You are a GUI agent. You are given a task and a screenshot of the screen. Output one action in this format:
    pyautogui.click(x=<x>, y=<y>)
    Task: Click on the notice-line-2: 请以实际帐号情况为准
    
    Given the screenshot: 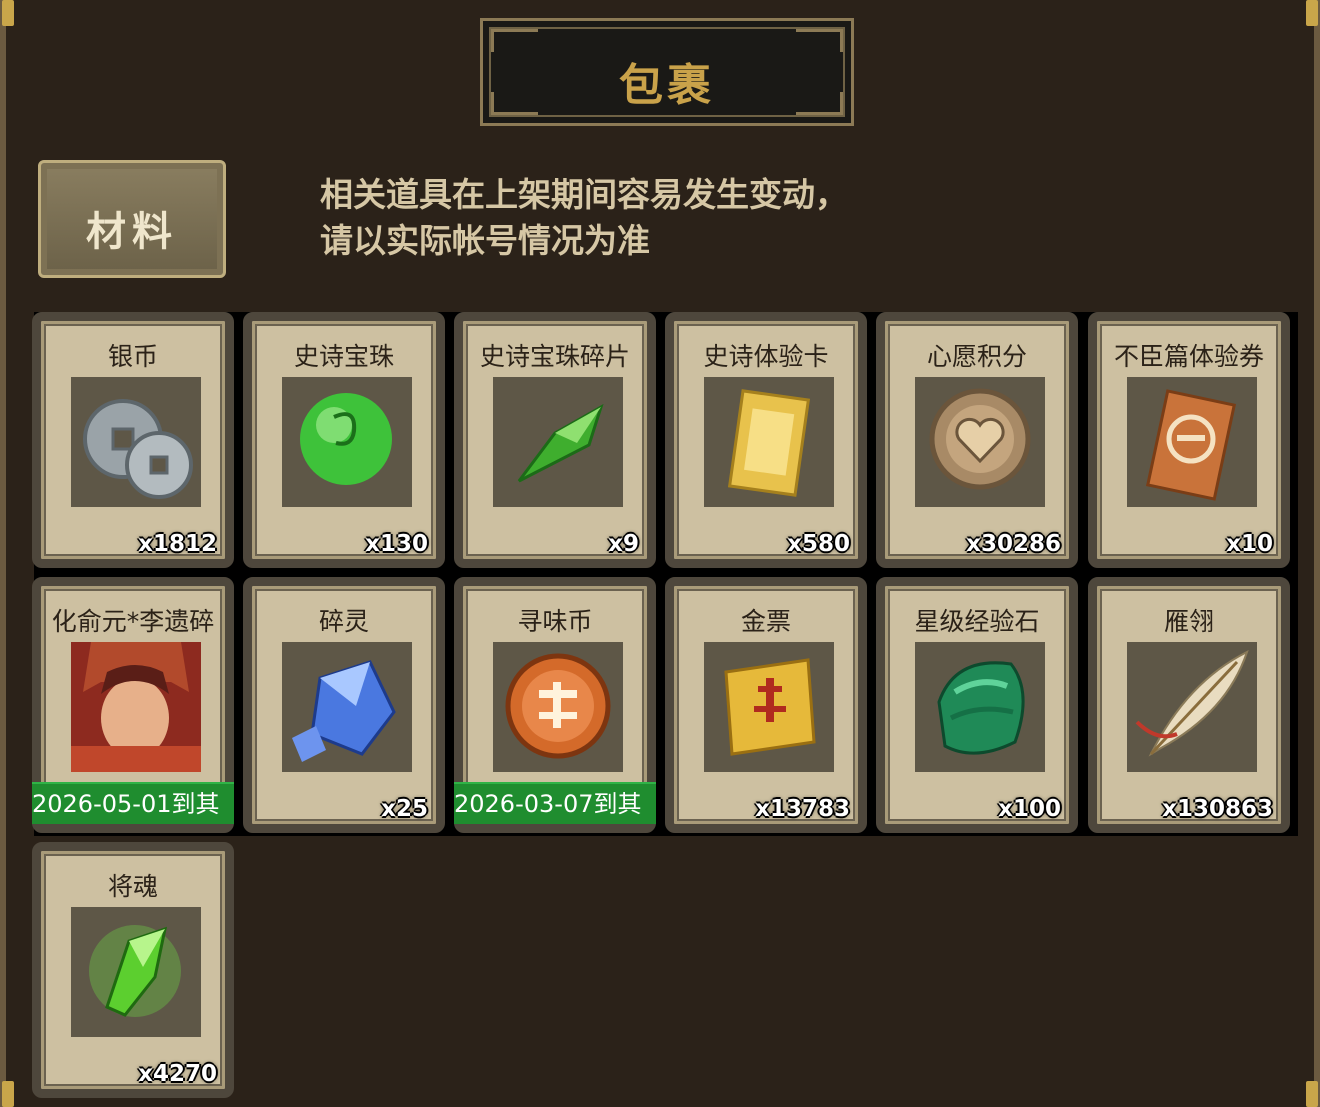 What is the action you would take?
    pyautogui.click(x=485, y=240)
    